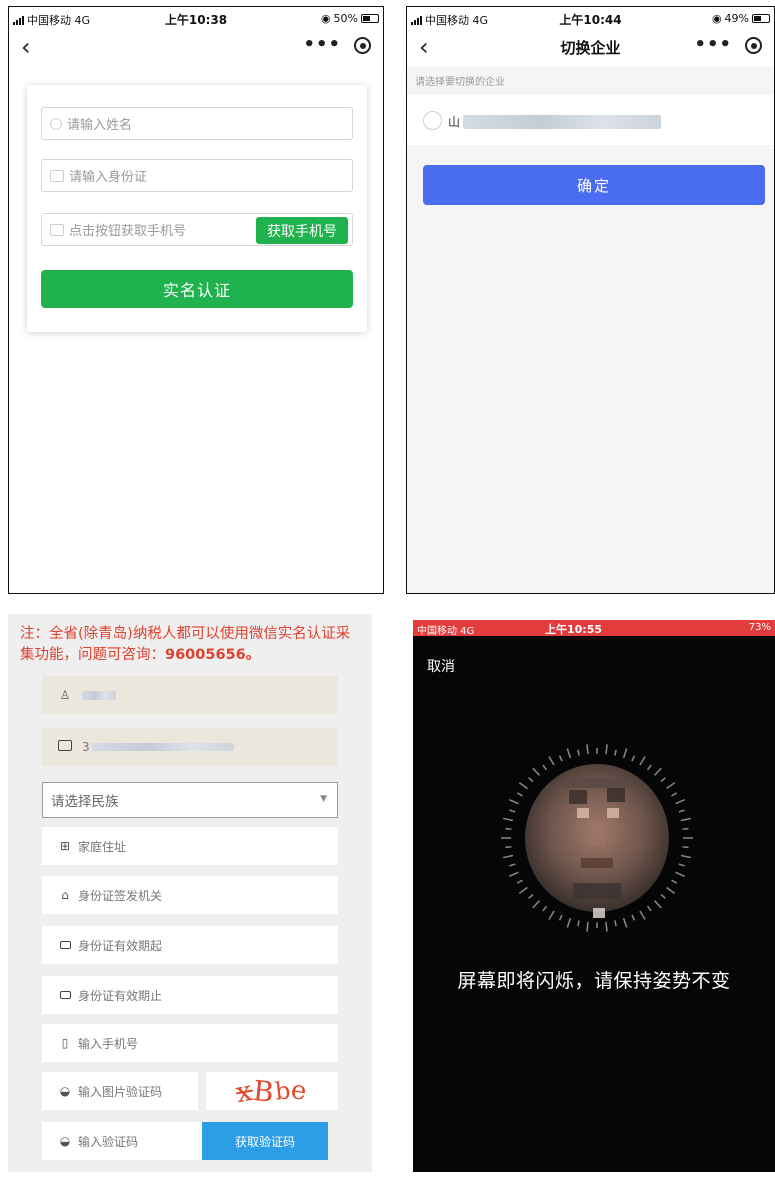  I want to click on blurred-id-number, so click(162, 747).